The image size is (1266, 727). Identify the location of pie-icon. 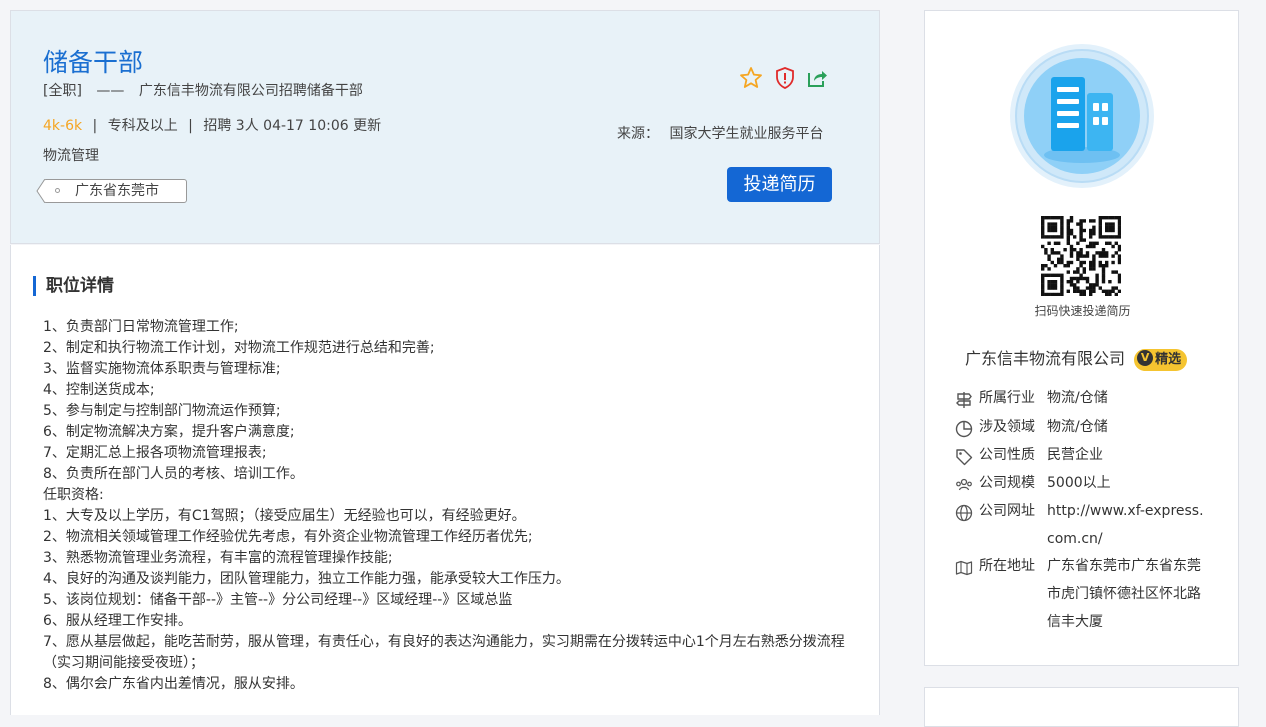
(964, 429).